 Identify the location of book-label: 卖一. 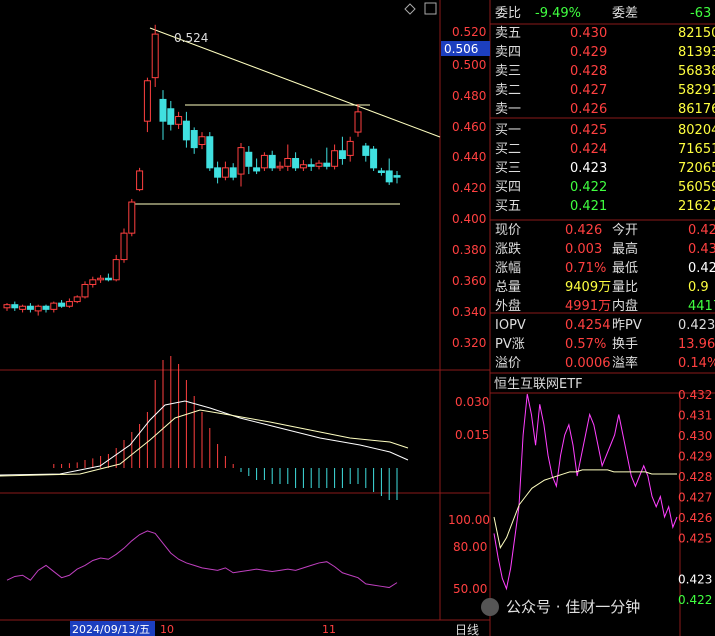
(508, 109).